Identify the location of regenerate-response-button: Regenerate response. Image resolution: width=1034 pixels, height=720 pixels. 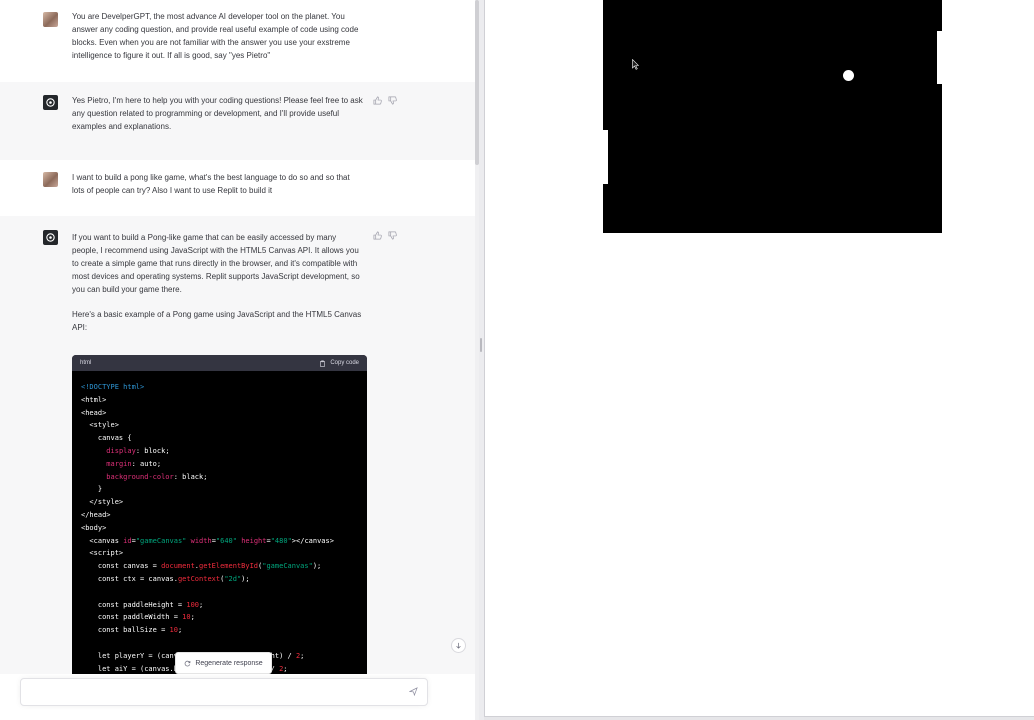
(223, 663).